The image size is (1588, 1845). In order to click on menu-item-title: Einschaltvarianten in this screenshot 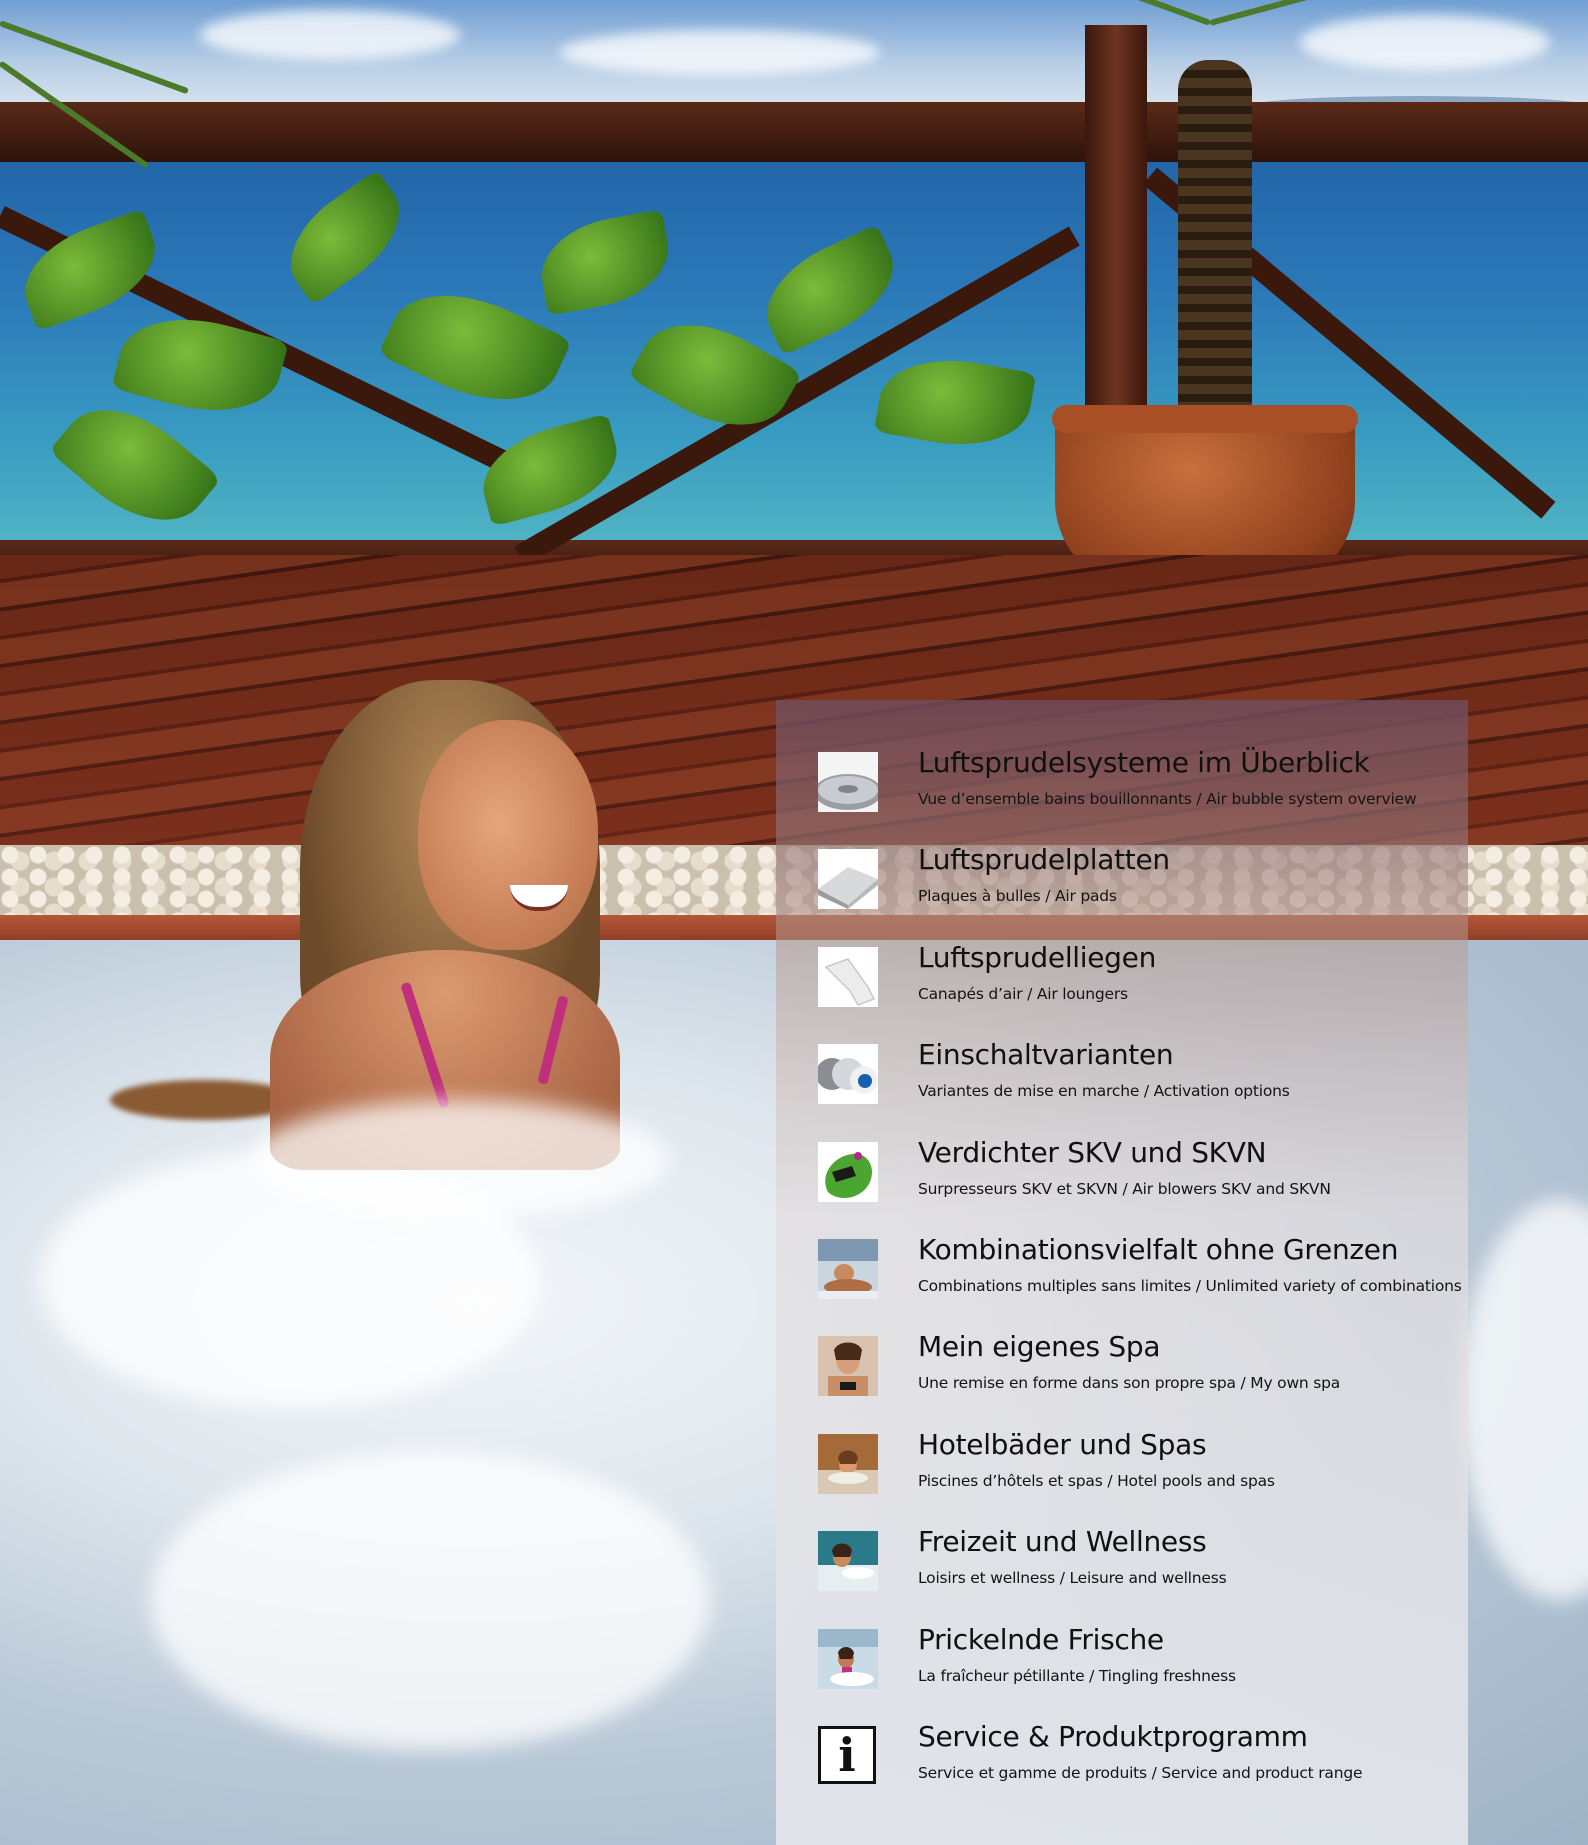, I will do `click(1046, 1054)`.